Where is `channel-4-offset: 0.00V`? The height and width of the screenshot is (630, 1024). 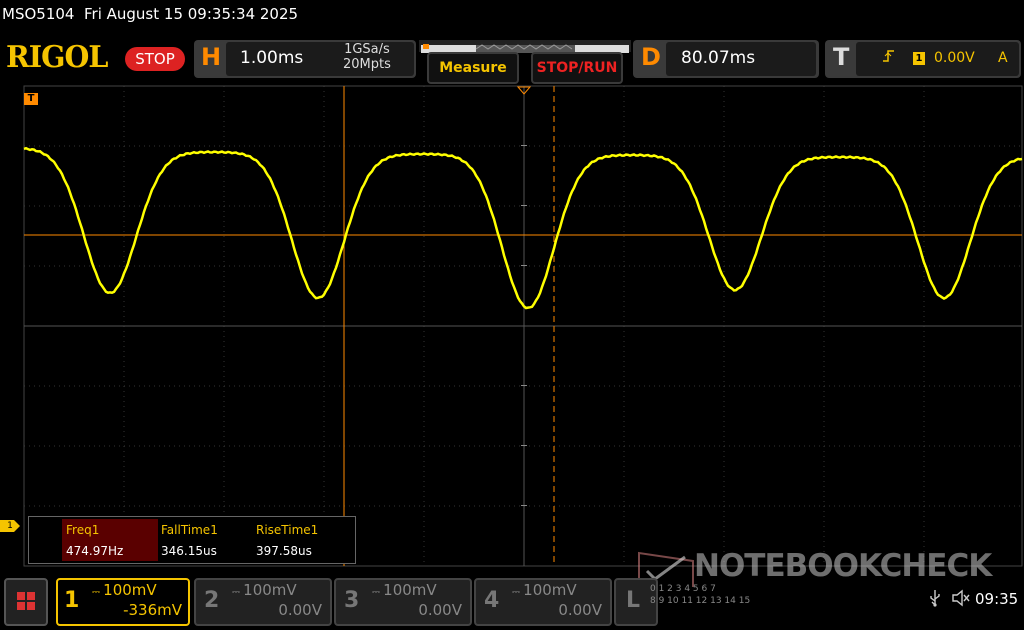
channel-4-offset: 0.00V is located at coordinates (580, 610).